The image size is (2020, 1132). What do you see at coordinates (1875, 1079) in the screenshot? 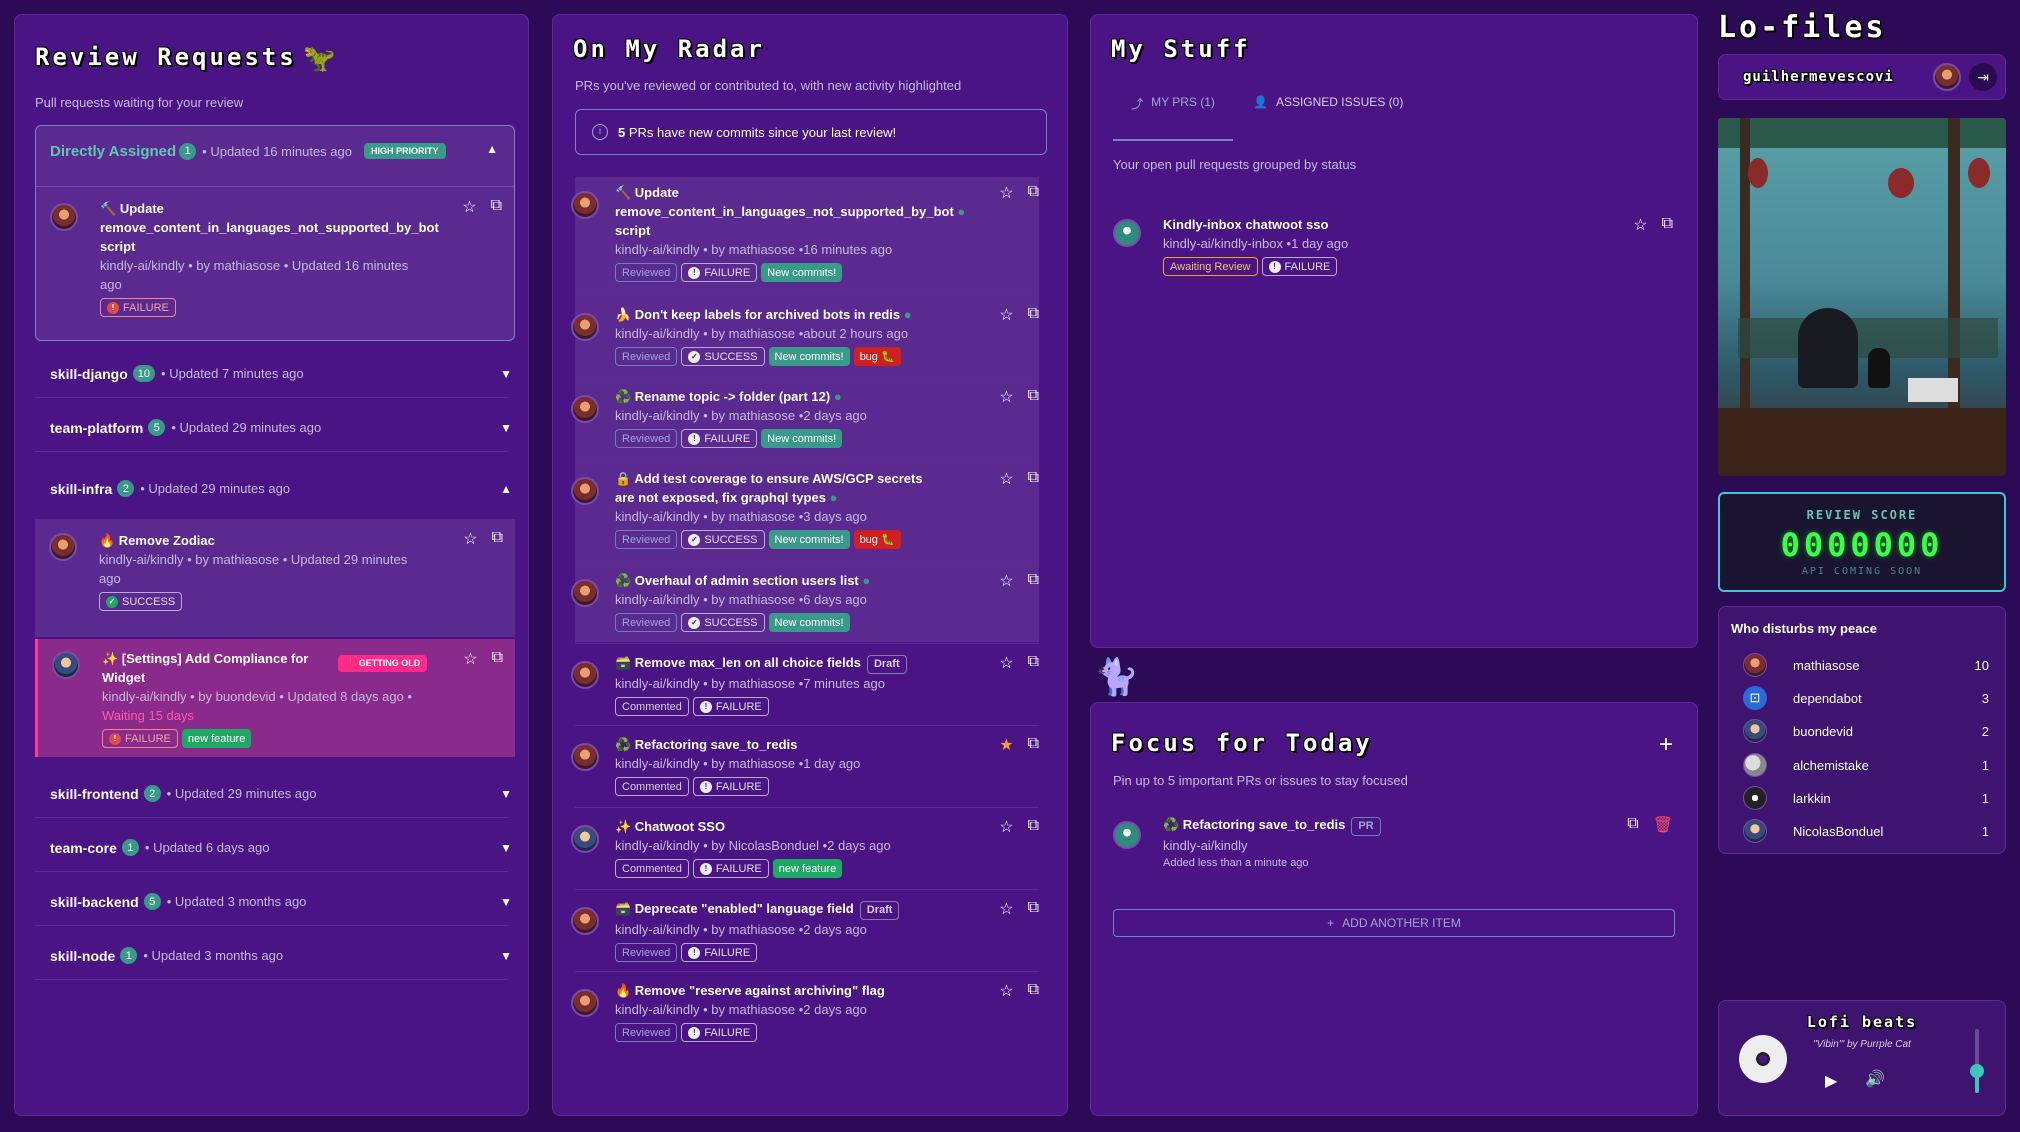
I see `volume-icon: 🔊` at bounding box center [1875, 1079].